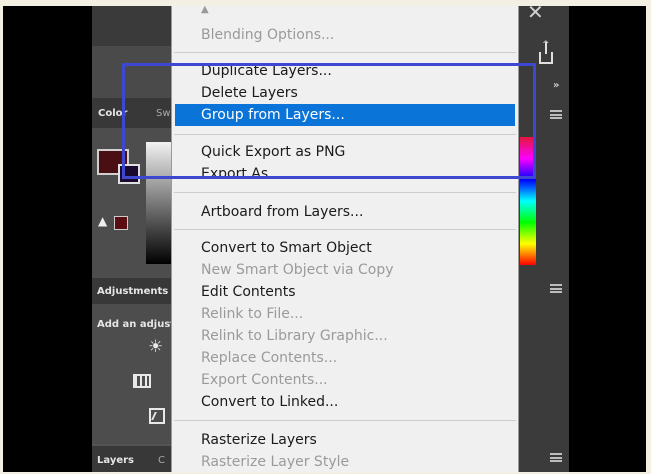 Image resolution: width=651 pixels, height=474 pixels. Describe the element at coordinates (528, 201) in the screenshot. I see `hue-spectrum-bar` at that location.